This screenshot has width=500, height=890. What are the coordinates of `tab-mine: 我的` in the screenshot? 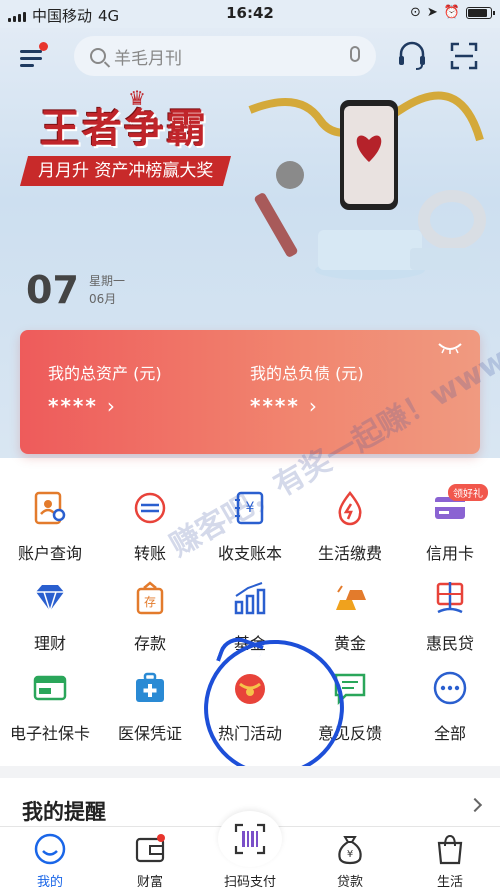 It's located at (50, 858).